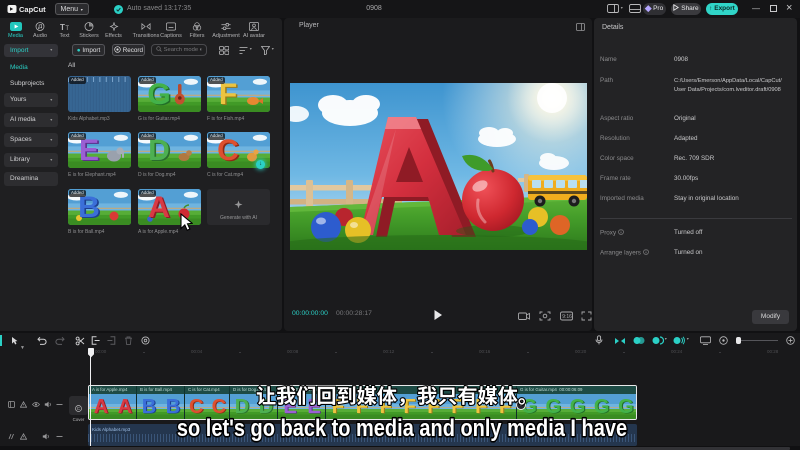 This screenshot has width=800, height=450. Describe the element at coordinates (567, 317) in the screenshot. I see `svg-text: 9:16` at that location.